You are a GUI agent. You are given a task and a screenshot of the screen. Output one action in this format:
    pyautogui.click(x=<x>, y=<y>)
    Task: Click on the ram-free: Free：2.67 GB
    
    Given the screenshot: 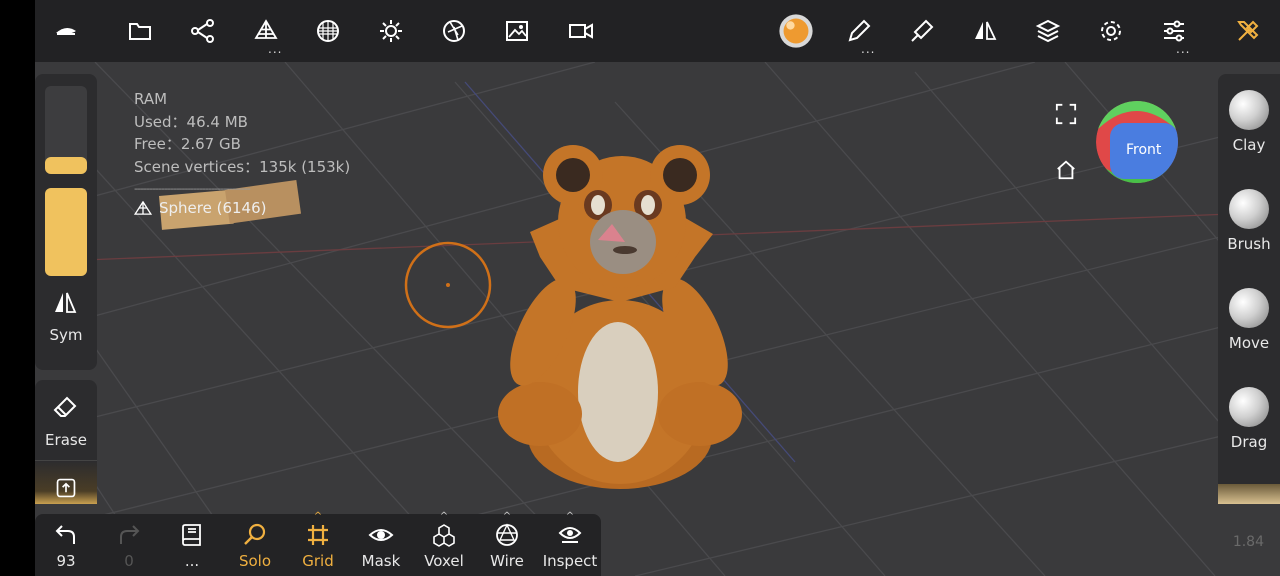 What is the action you would take?
    pyautogui.click(x=187, y=144)
    